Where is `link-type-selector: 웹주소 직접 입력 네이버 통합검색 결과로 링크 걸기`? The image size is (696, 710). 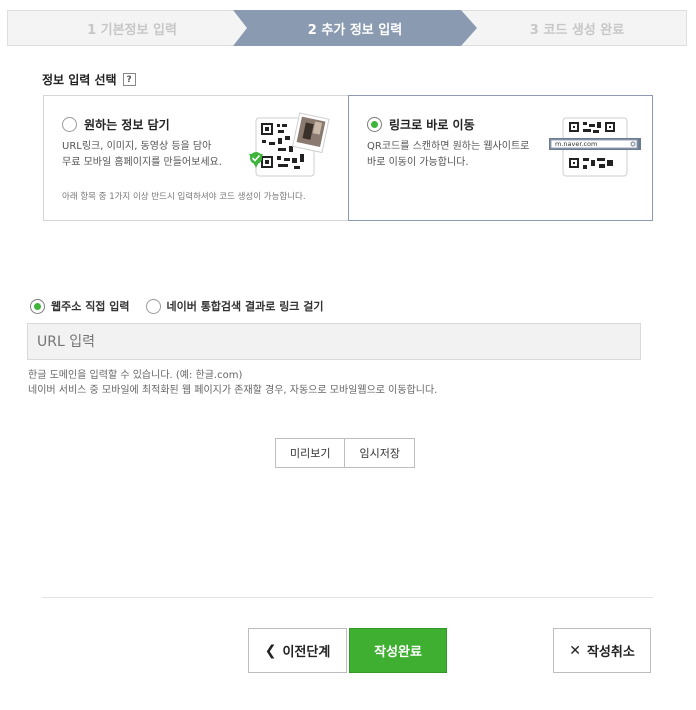
link-type-selector: 웹주소 직접 입력 네이버 통합검색 결과로 링크 걸기 is located at coordinates (177, 306).